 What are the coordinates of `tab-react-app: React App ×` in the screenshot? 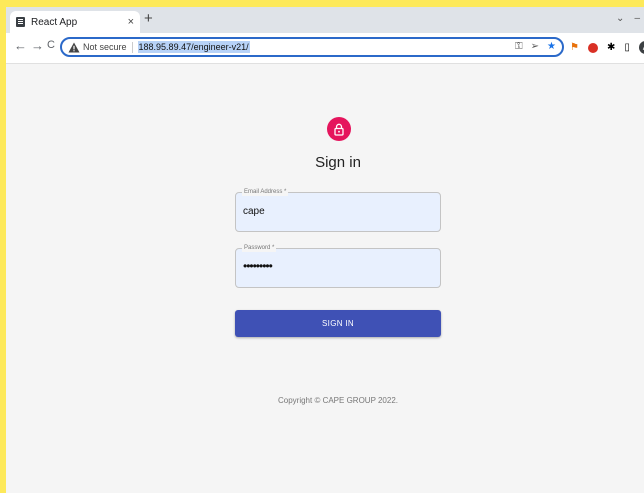 It's located at (75, 22).